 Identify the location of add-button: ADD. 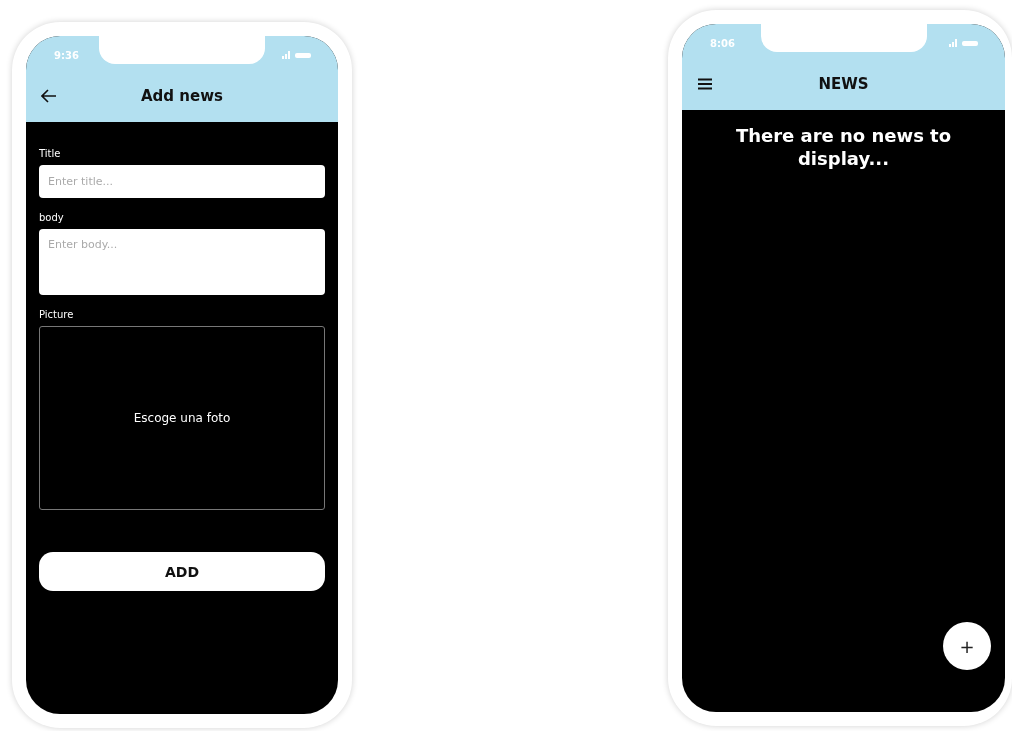
(182, 571).